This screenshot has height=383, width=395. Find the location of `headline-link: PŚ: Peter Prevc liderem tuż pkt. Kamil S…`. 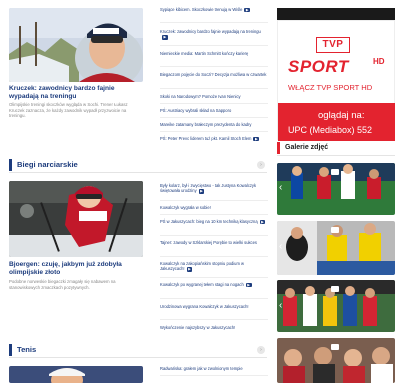

headline-link: PŚ: Peter Prevc liderem tuż pkt. Kamil S… is located at coordinates (214, 139).